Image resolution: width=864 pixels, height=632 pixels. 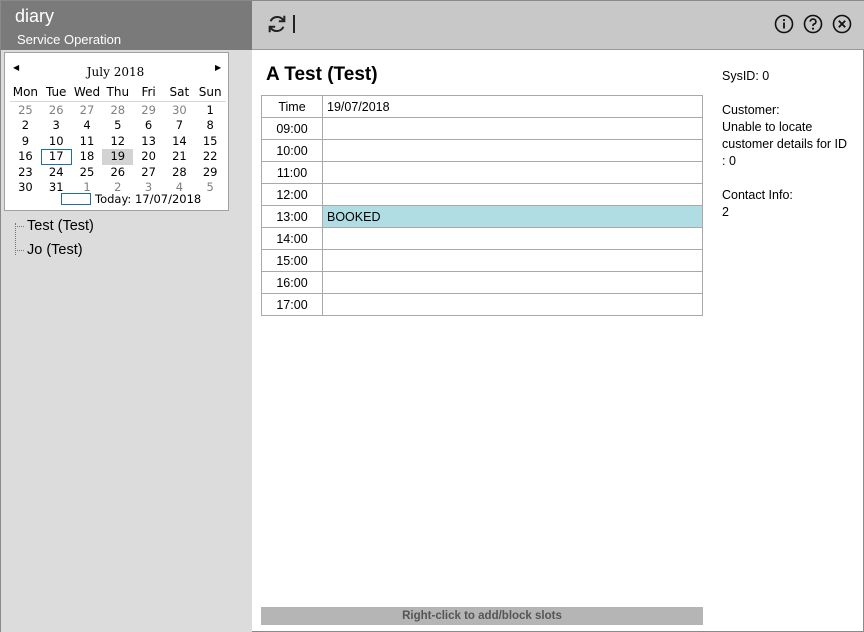 What do you see at coordinates (148, 141) in the screenshot?
I see `calendar-day: 13` at bounding box center [148, 141].